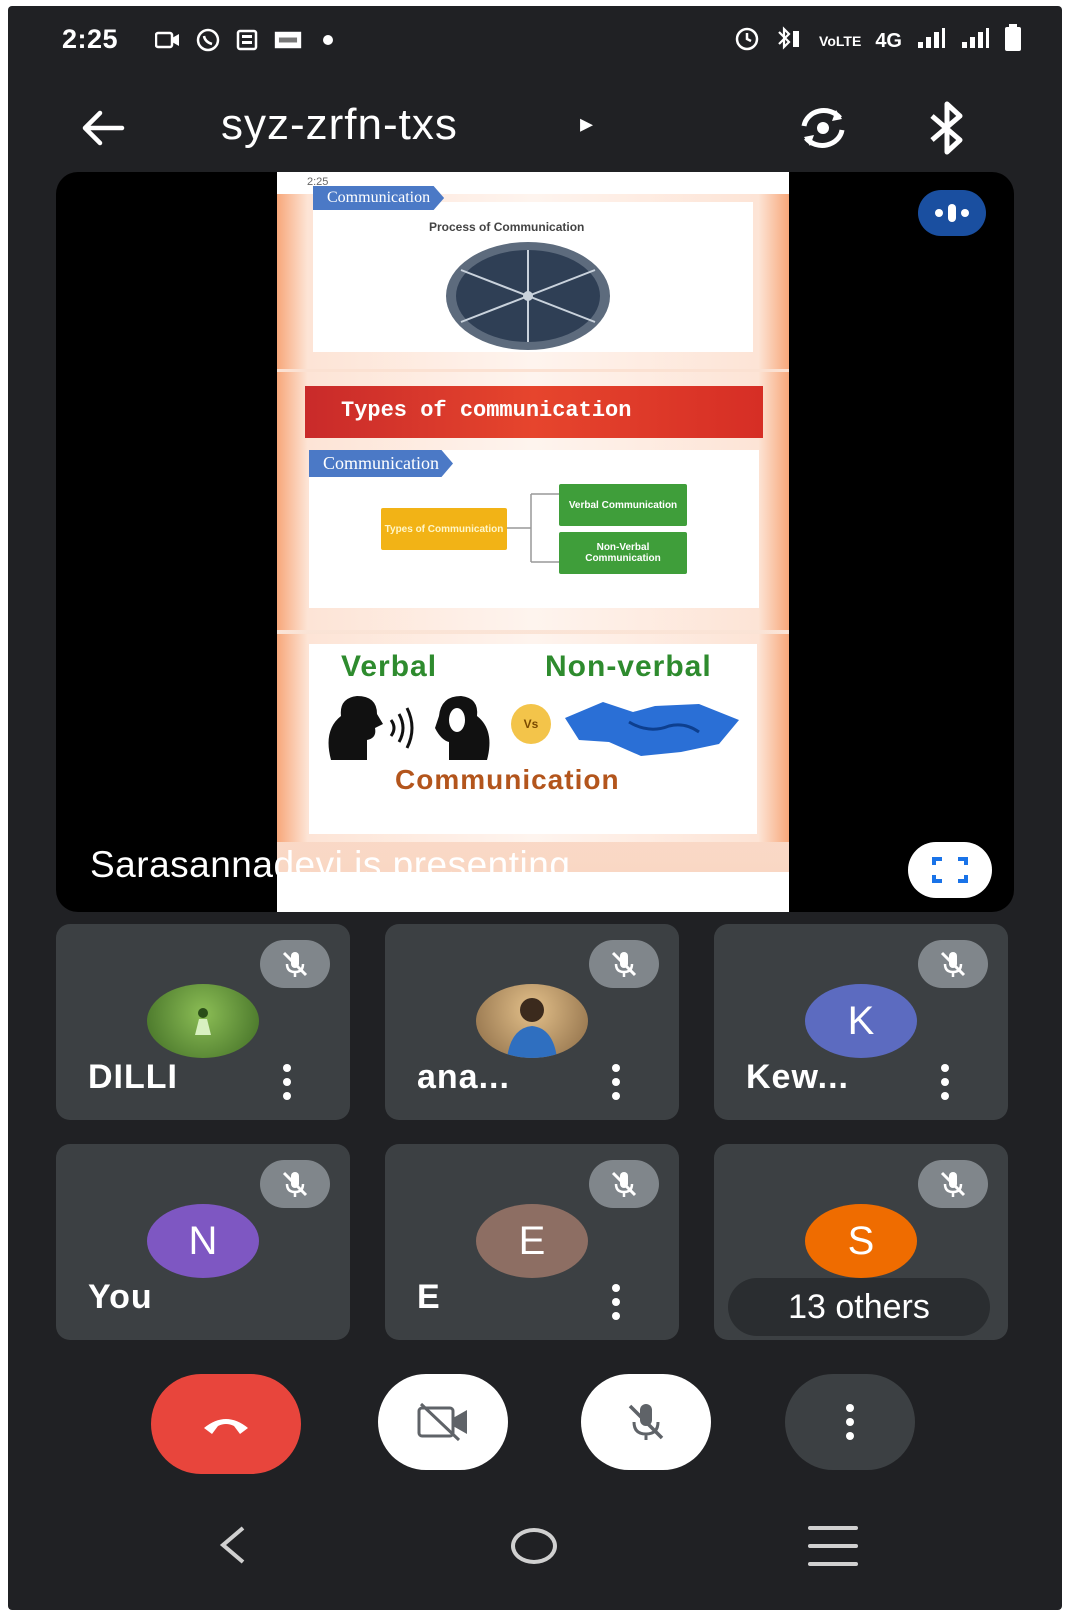 Image resolution: width=1077 pixels, height=1614 pixels. I want to click on camera-off-icon, so click(442, 1422).